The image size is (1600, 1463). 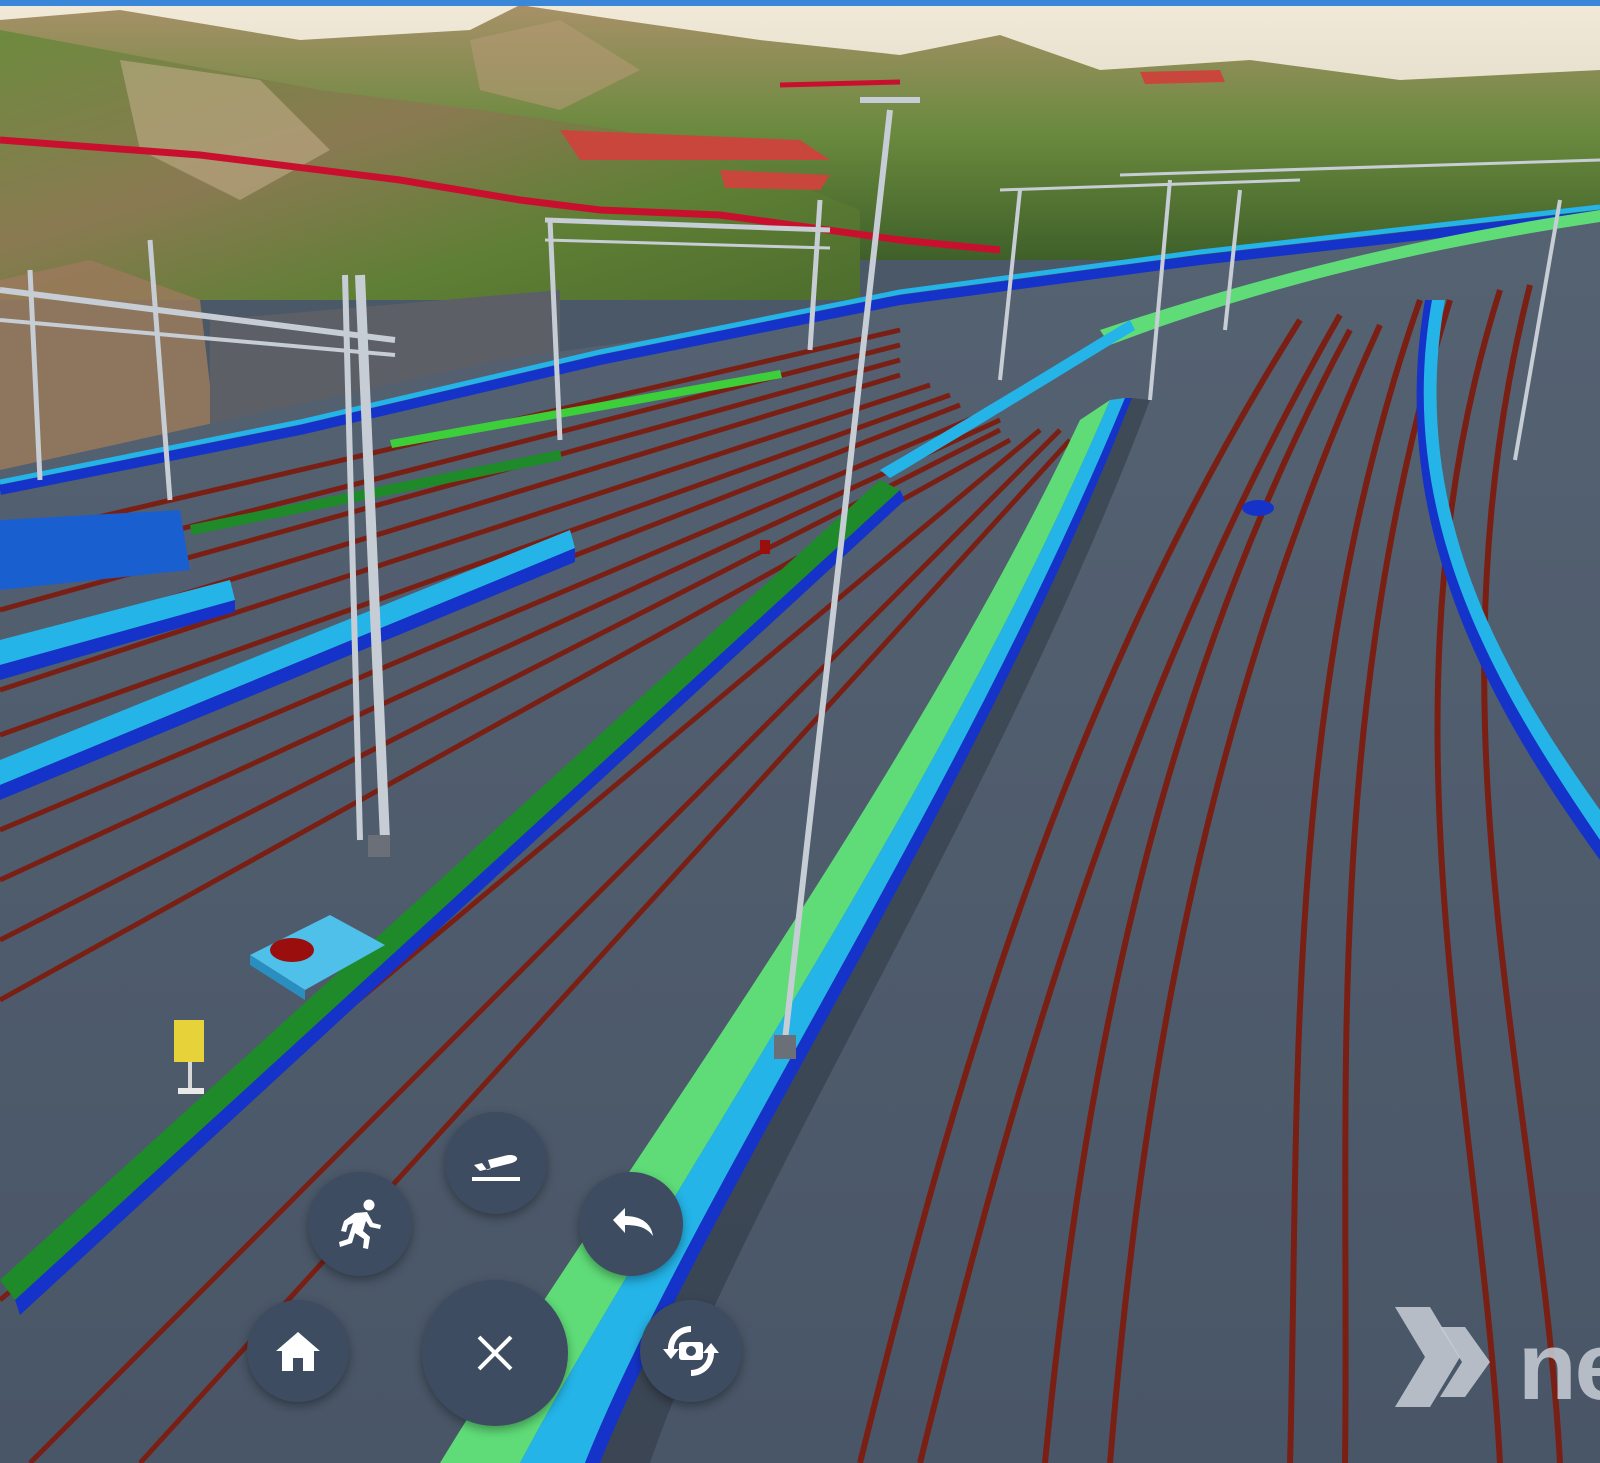 I want to click on red-marker, so click(x=765, y=547).